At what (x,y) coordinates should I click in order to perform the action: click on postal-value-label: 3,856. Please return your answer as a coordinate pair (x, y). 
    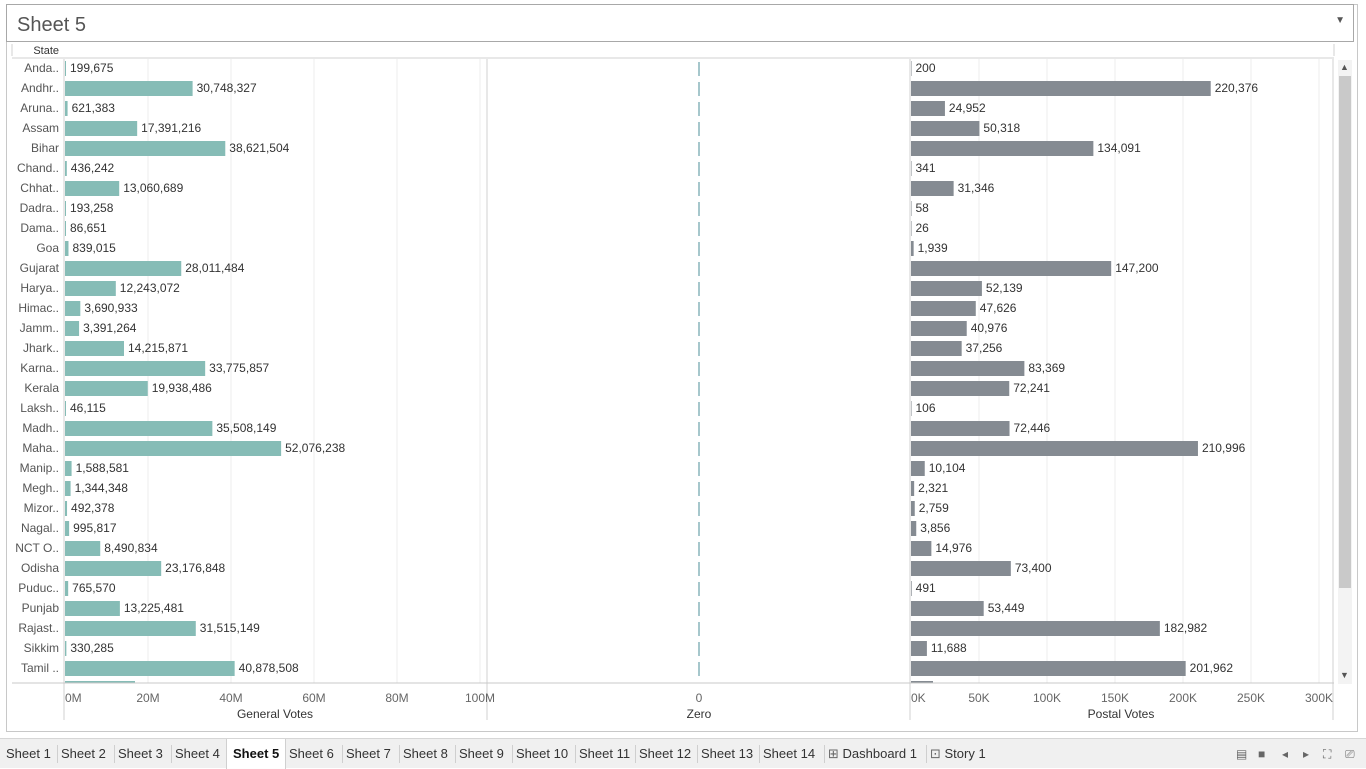
    Looking at the image, I should click on (935, 528).